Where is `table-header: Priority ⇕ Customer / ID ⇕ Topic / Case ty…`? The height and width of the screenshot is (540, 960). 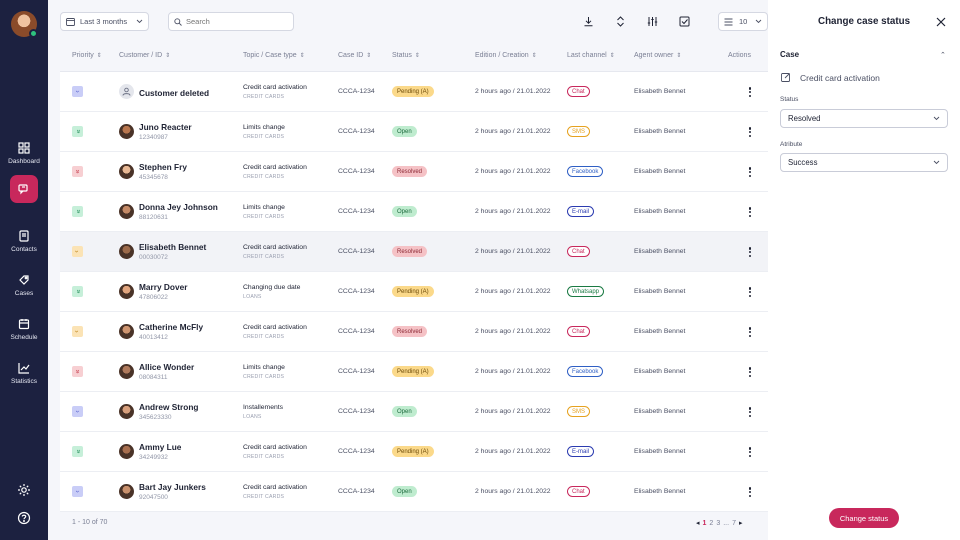 table-header: Priority ⇕ Customer / ID ⇕ Topic / Case ty… is located at coordinates (414, 56).